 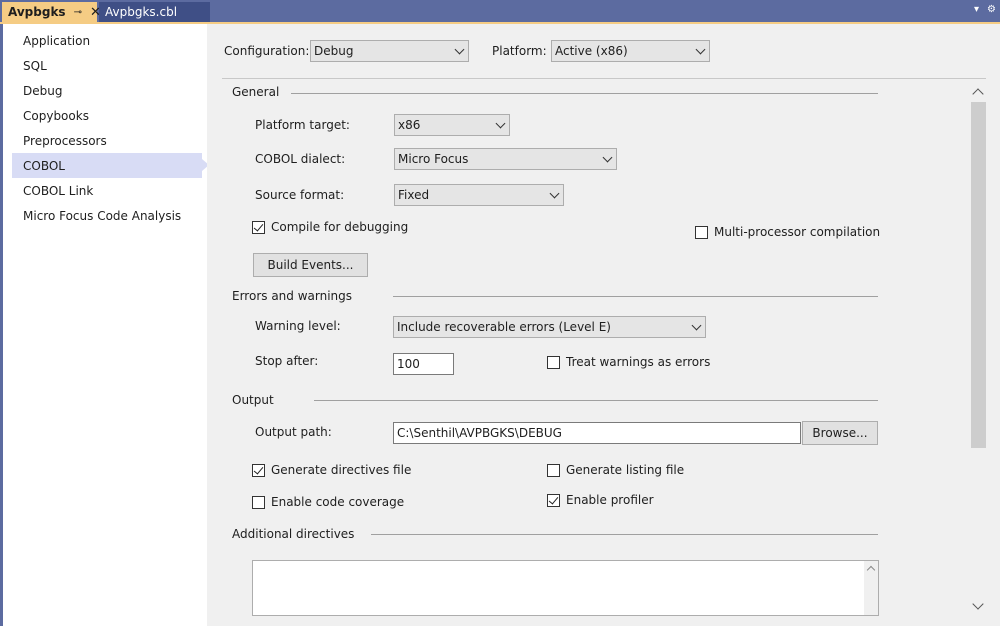 I want to click on tab-label: Avpbgks.cbl, so click(x=141, y=12).